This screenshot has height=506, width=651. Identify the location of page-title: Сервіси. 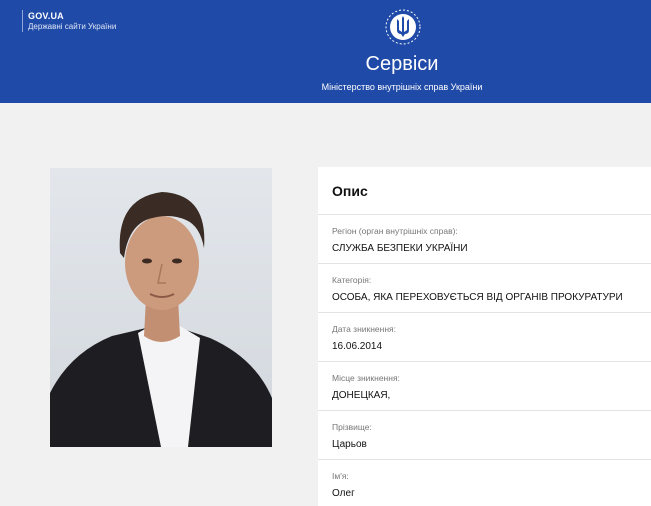
(402, 64).